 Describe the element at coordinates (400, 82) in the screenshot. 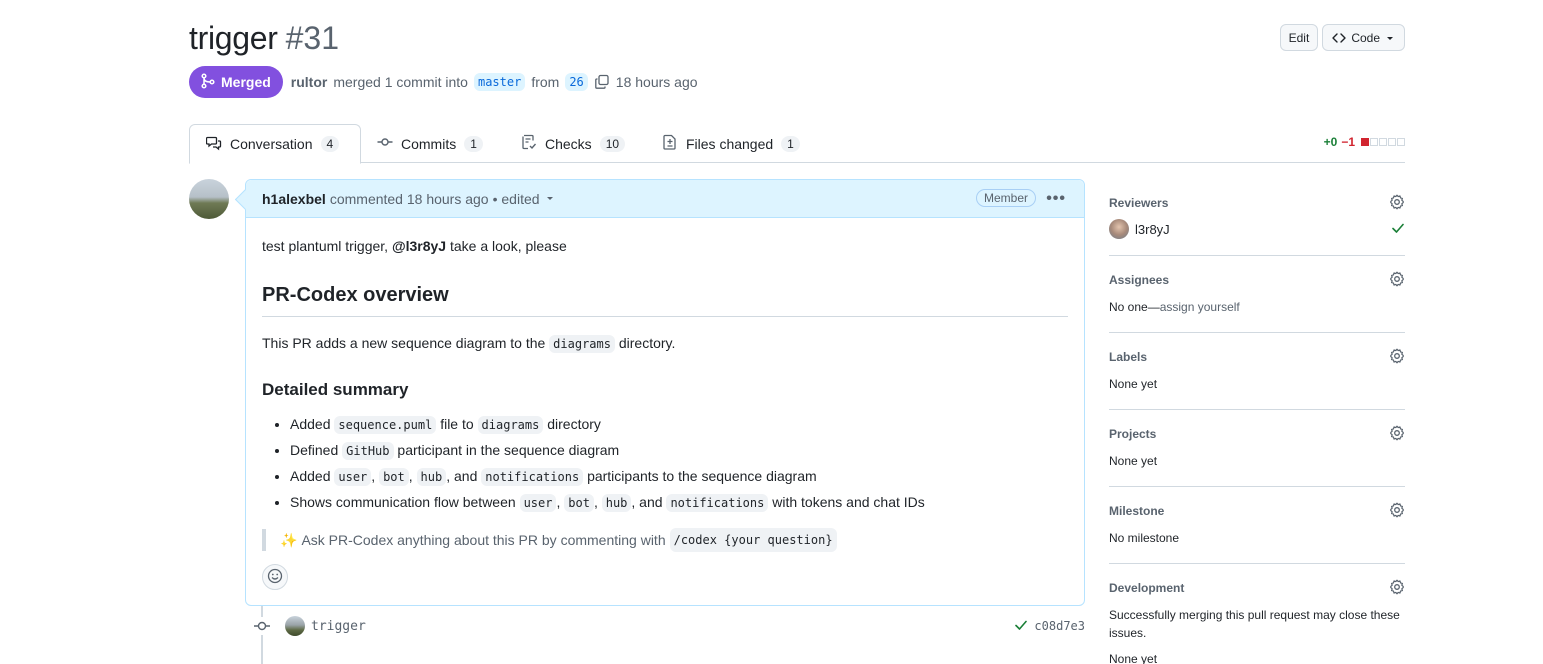

I see `merge-text: merged 1 commit into` at that location.